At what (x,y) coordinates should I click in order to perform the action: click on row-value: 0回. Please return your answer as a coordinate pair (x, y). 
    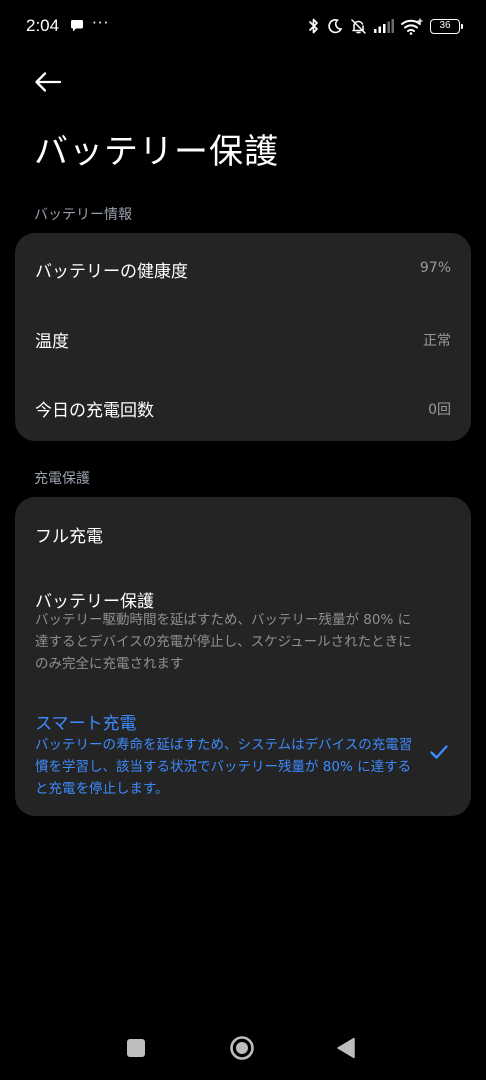
    Looking at the image, I should click on (439, 410).